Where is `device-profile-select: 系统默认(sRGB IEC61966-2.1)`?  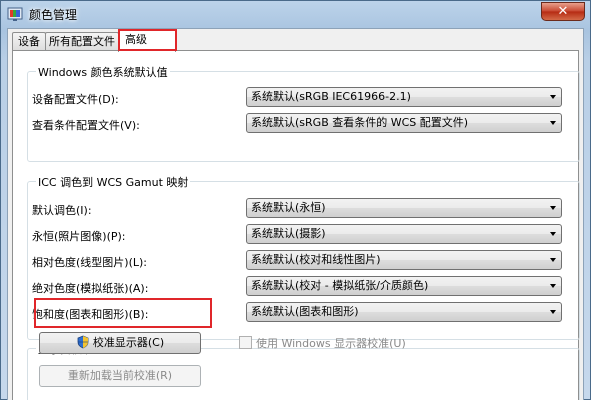 device-profile-select: 系统默认(sRGB IEC61966-2.1) is located at coordinates (404, 97).